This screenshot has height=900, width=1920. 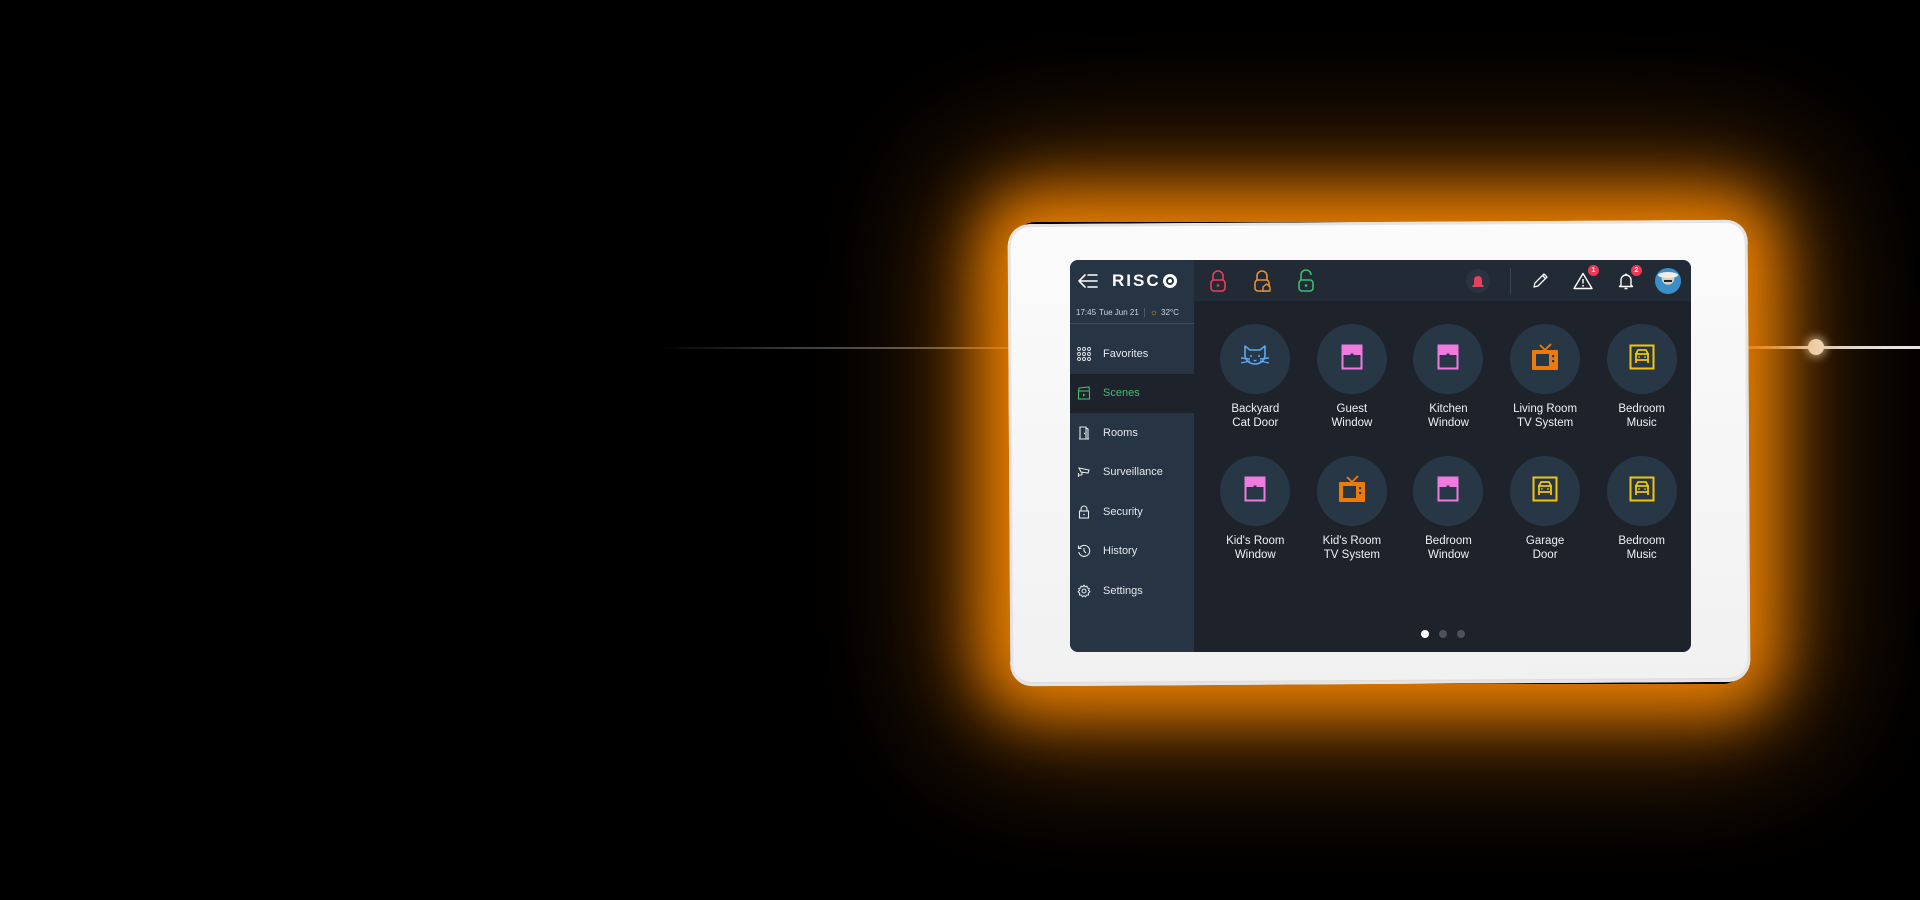 I want to click on sidebar-item-label: Security, so click(x=1123, y=511).